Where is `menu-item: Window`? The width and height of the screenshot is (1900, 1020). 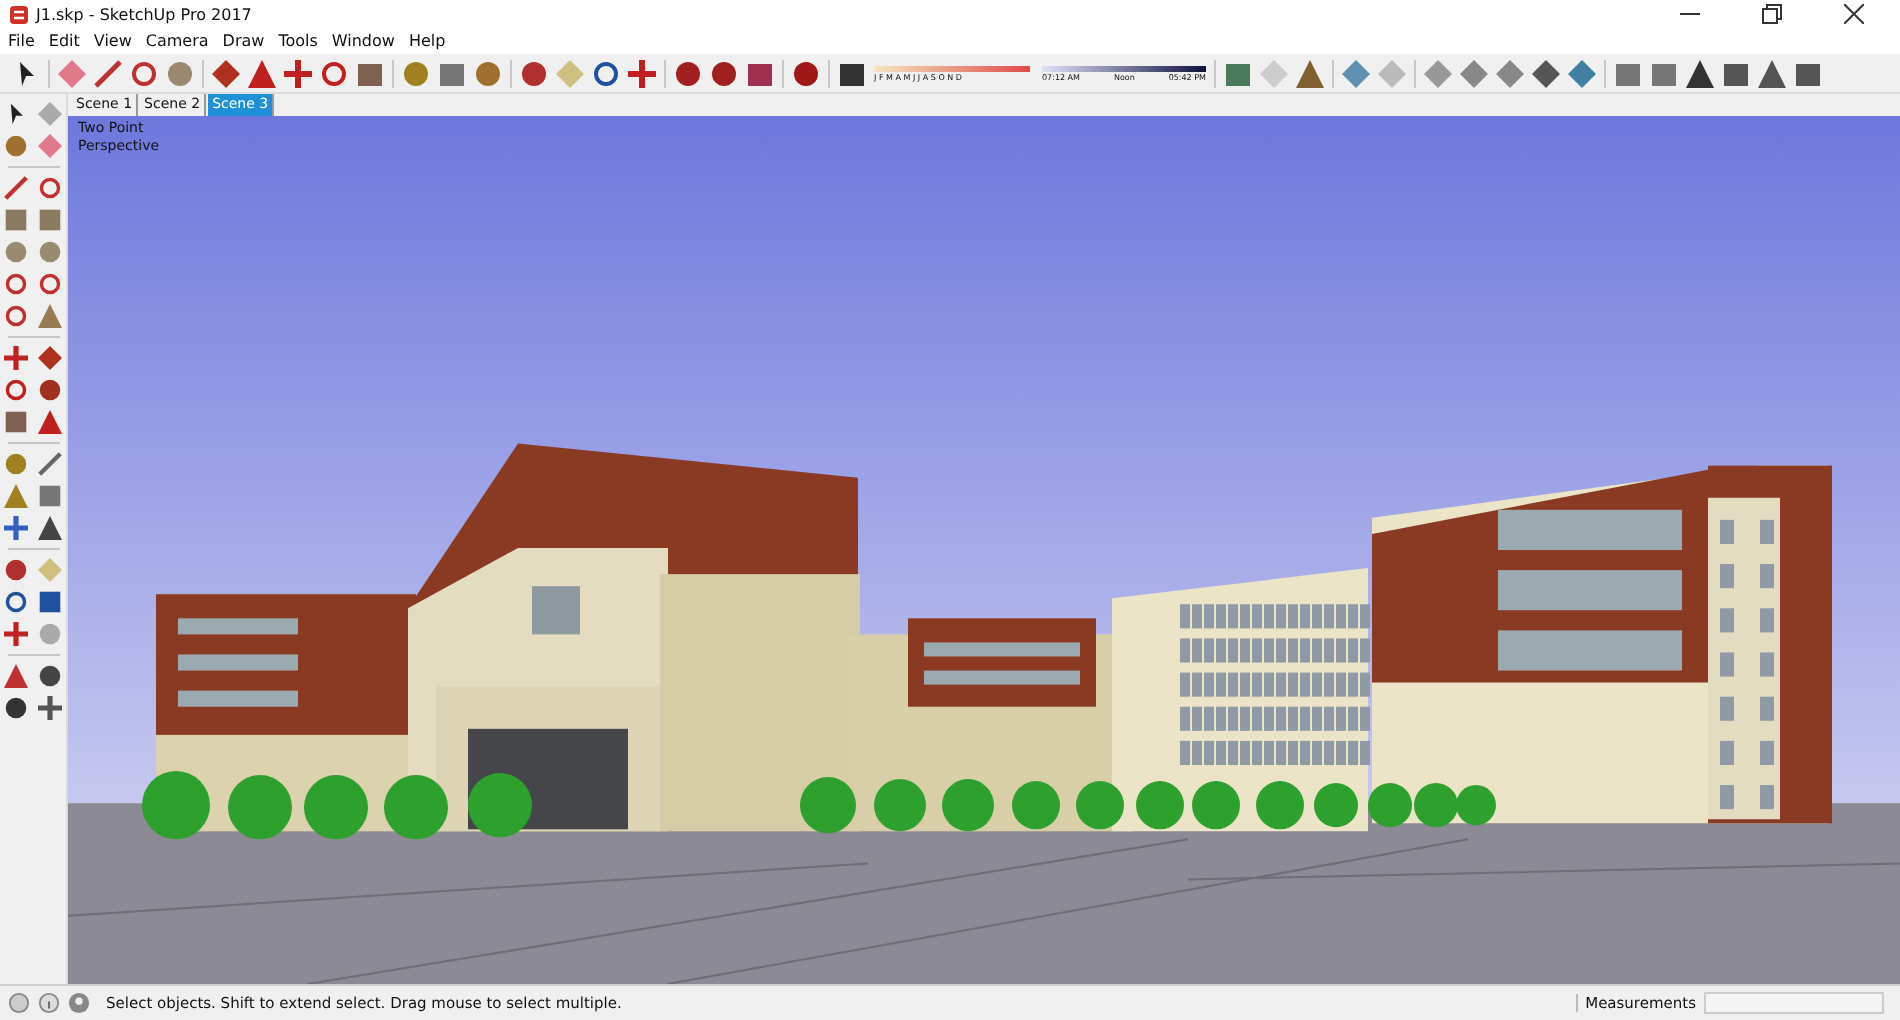 menu-item: Window is located at coordinates (363, 41).